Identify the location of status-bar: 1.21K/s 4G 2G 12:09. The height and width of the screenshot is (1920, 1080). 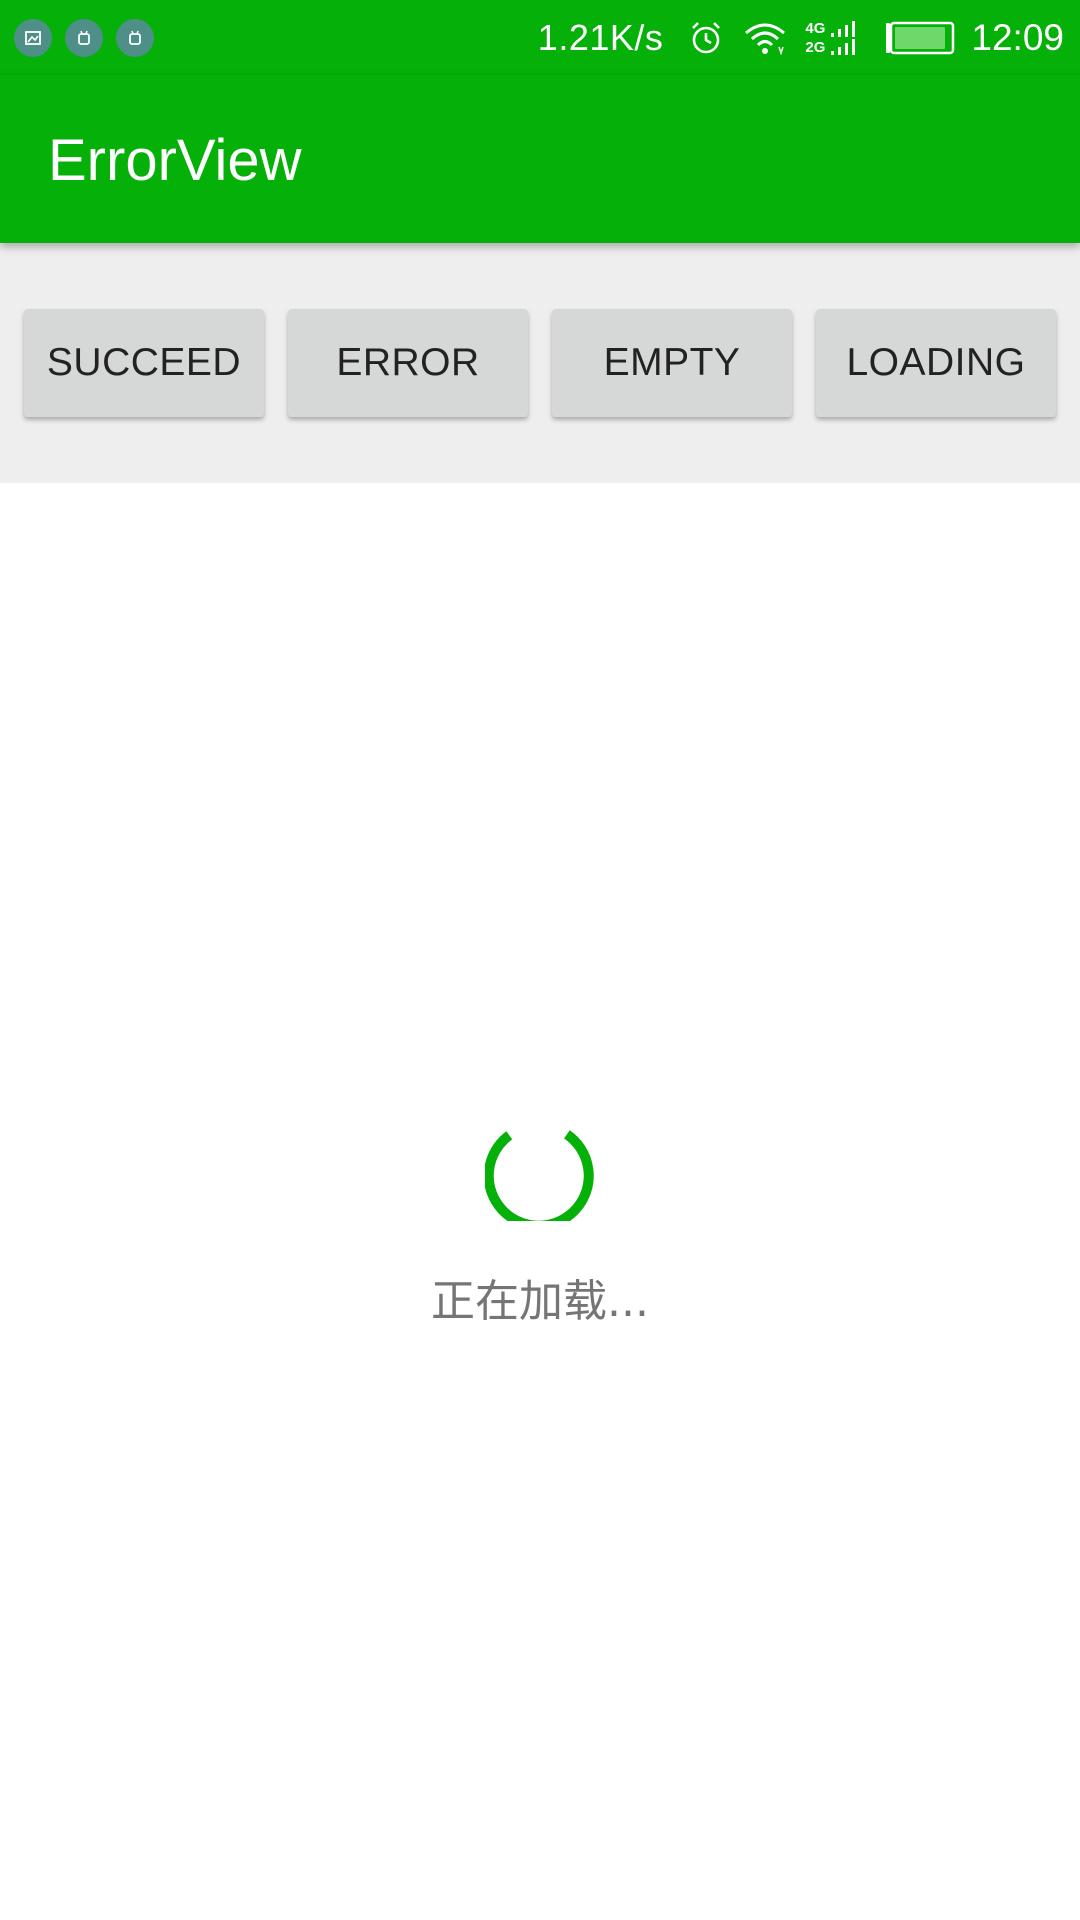
(540, 37).